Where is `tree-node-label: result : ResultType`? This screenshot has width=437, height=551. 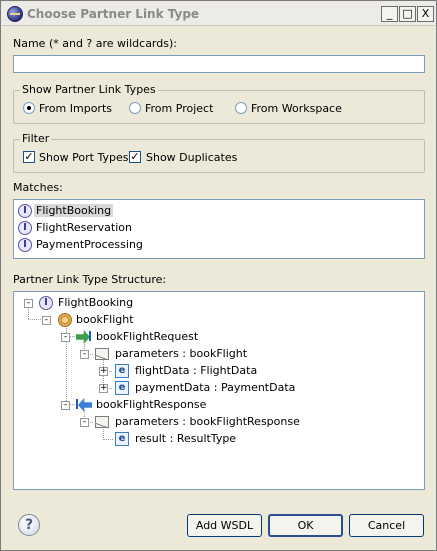 tree-node-label: result : ResultType is located at coordinates (186, 438).